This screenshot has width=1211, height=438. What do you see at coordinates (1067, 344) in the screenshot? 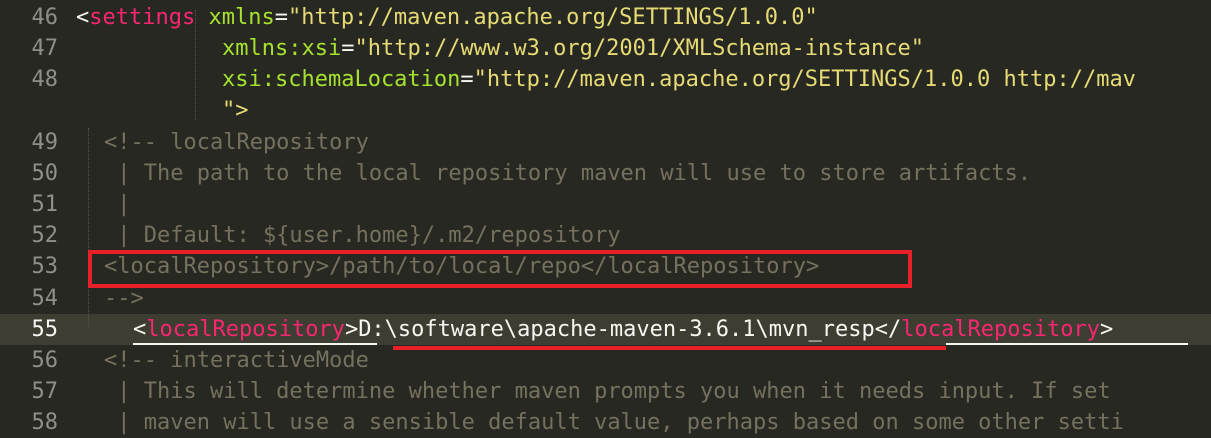
I see `bracket-match-underline` at bounding box center [1067, 344].